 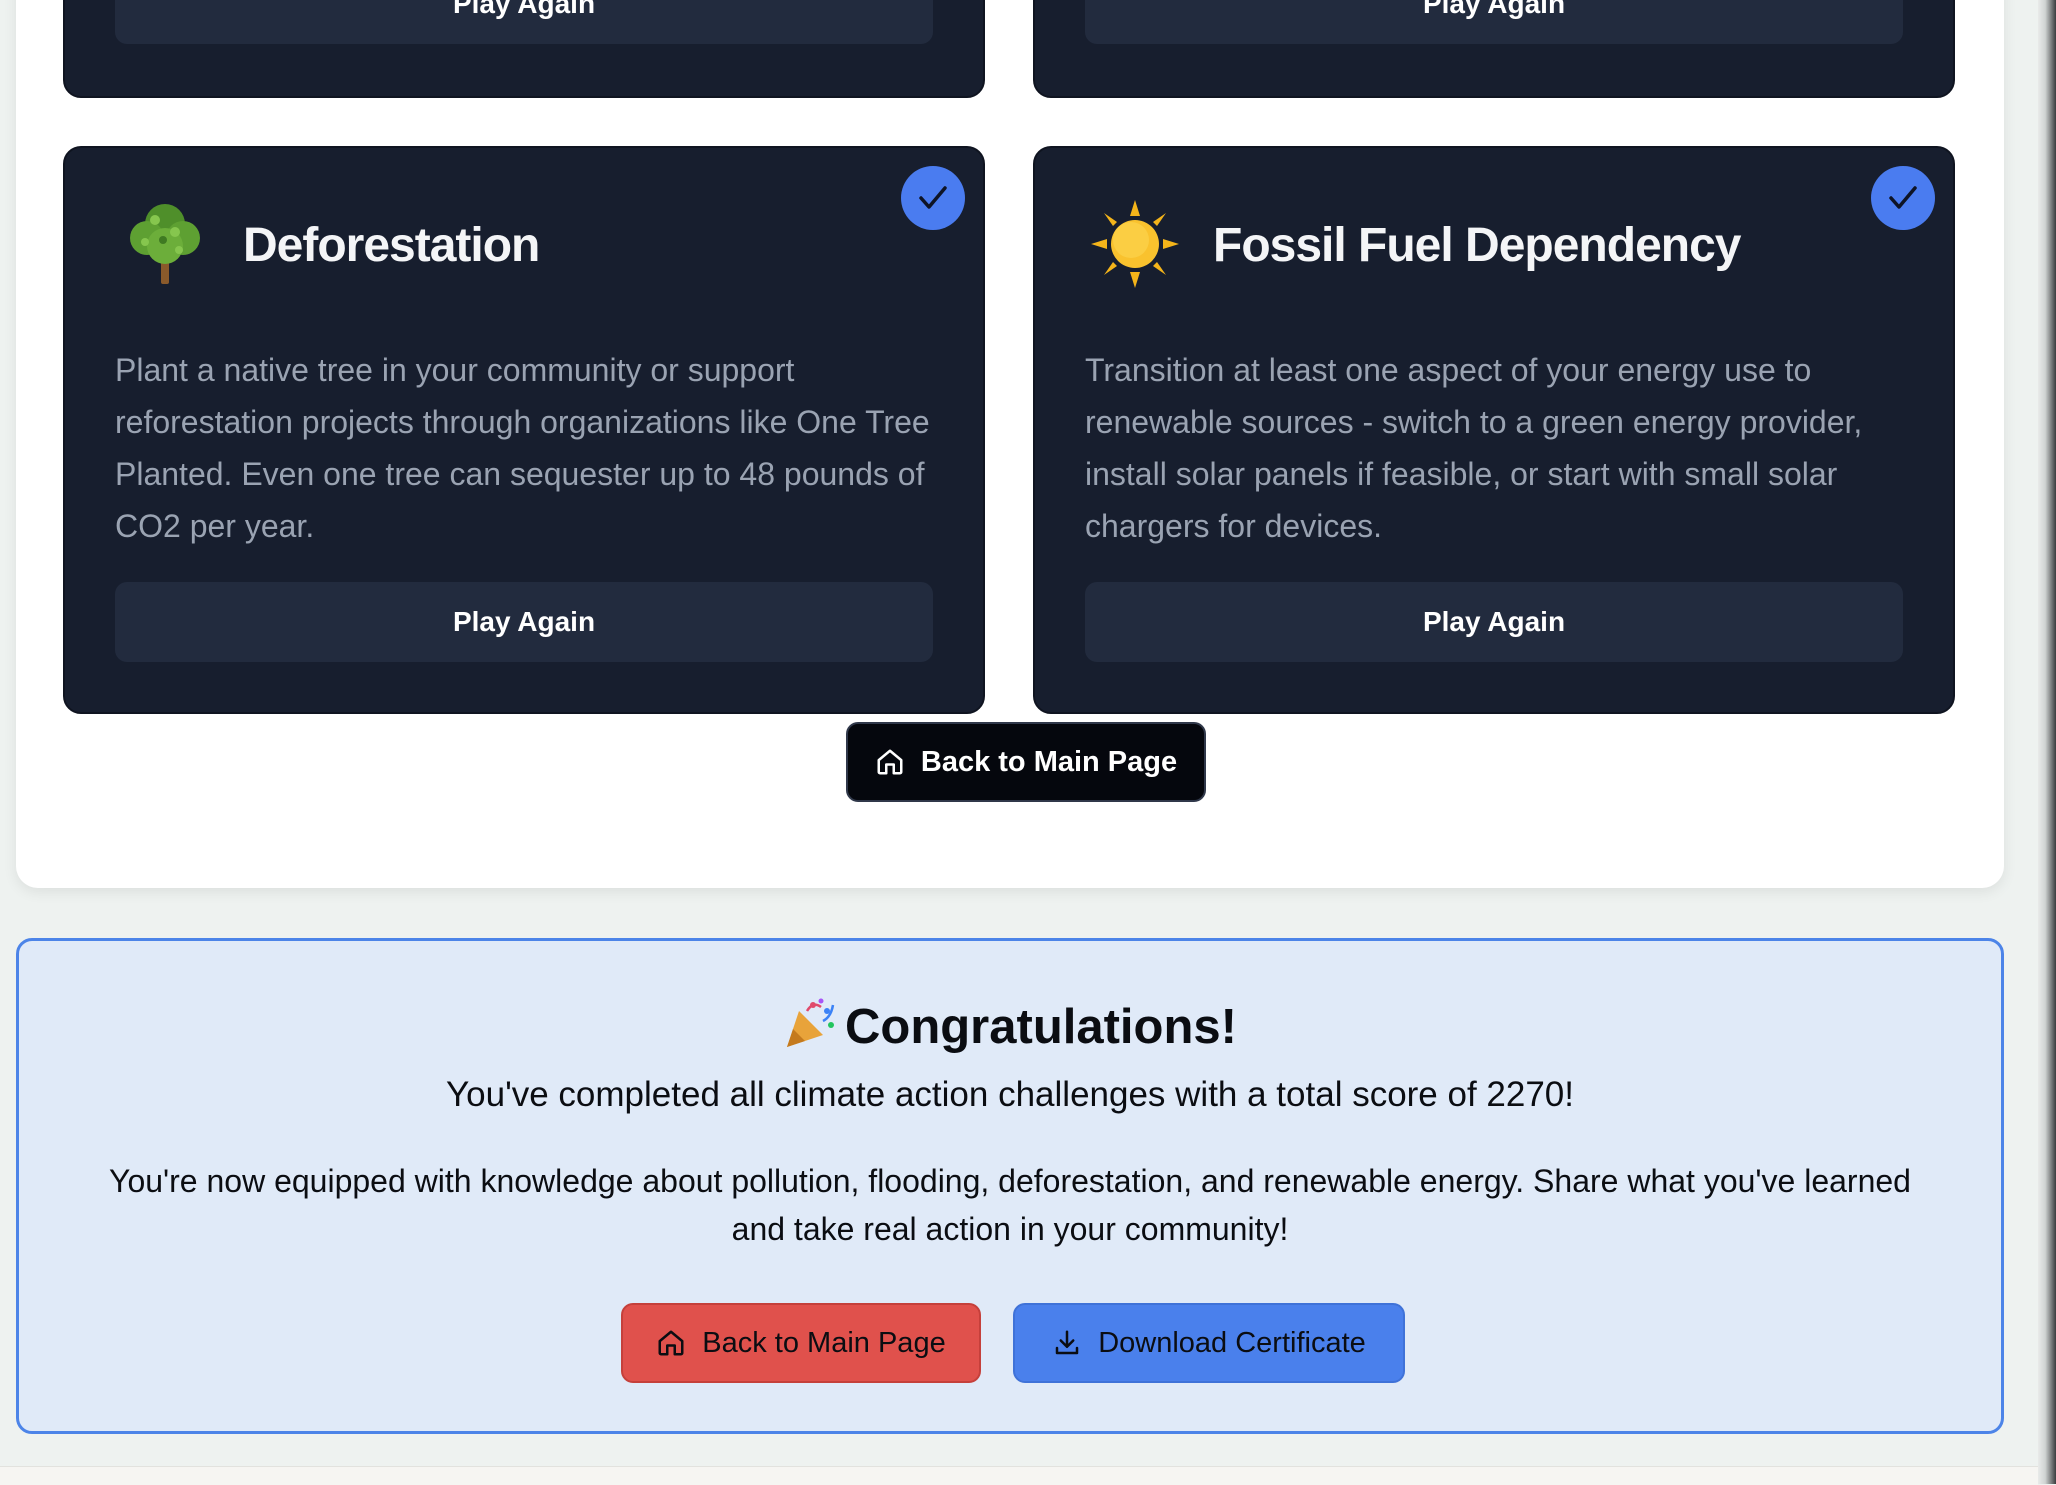 What do you see at coordinates (1135, 244) in the screenshot?
I see `sun-icon` at bounding box center [1135, 244].